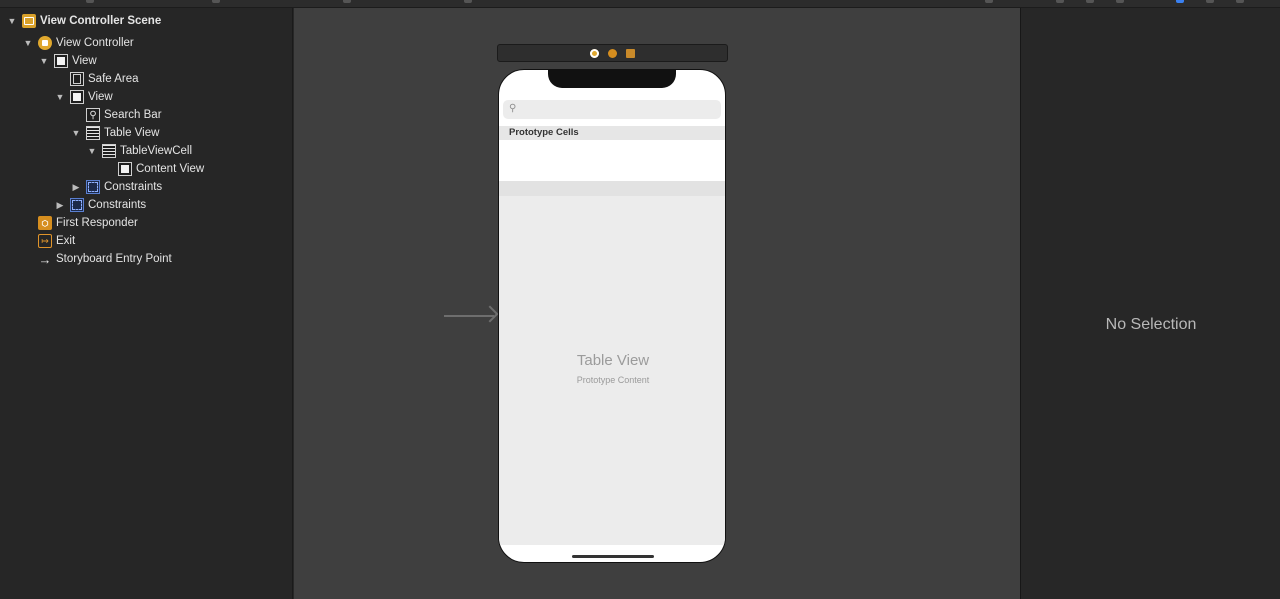 This screenshot has height=599, width=1280. What do you see at coordinates (45, 259) in the screenshot?
I see `entry-arrow-icon: →` at bounding box center [45, 259].